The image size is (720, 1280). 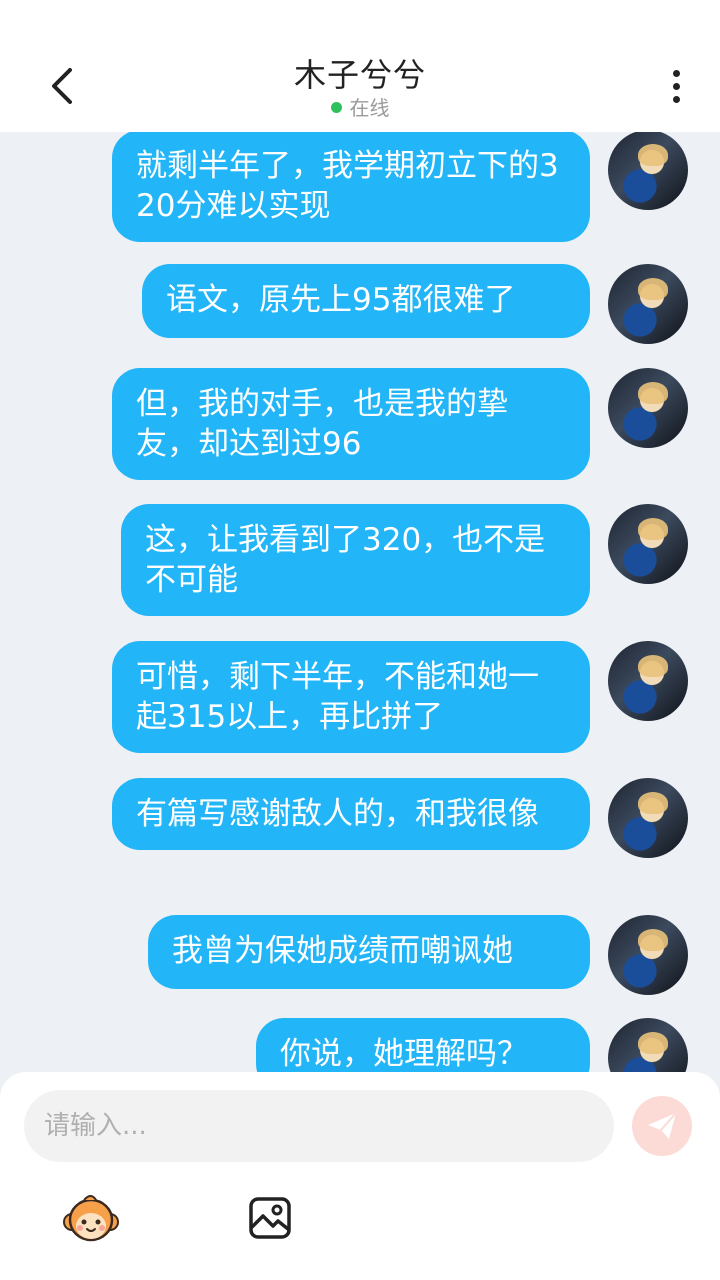 What do you see at coordinates (351, 697) in the screenshot?
I see `message-bubble: 可惜，剩下半年，不能和她一起315以上，再比拼了` at bounding box center [351, 697].